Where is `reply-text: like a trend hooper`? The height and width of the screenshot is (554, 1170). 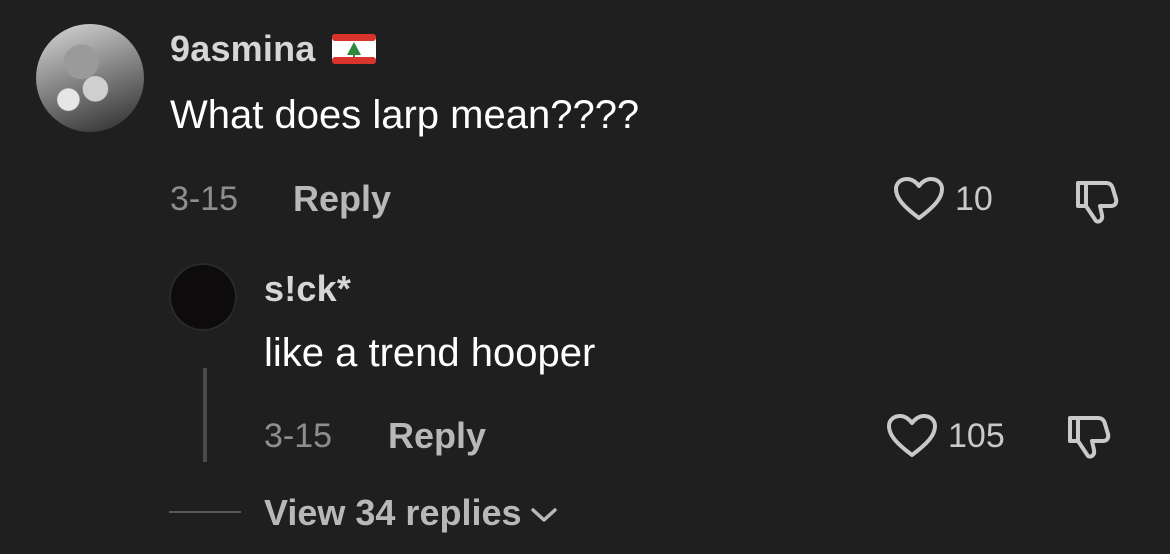
reply-text: like a trend hooper is located at coordinates (430, 353).